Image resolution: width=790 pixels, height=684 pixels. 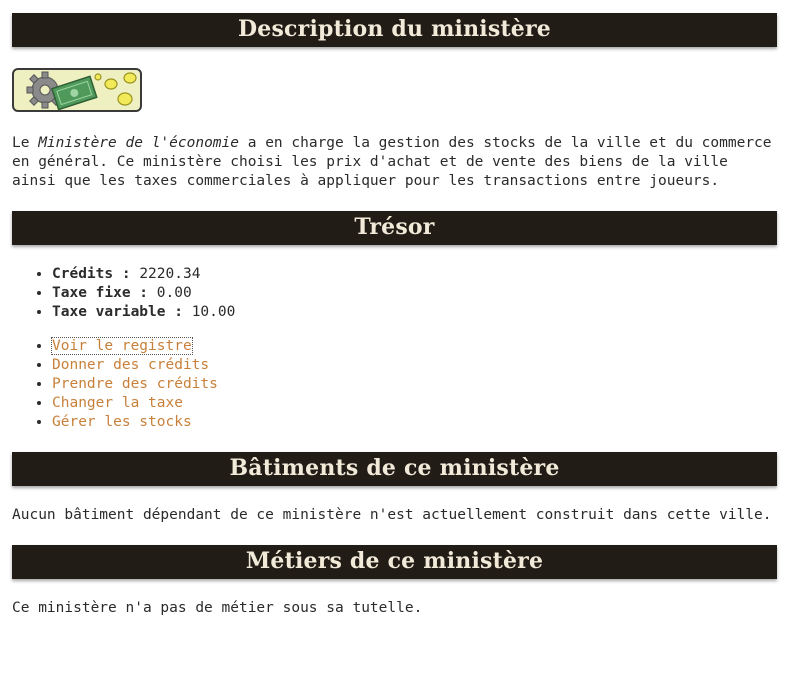 I want to click on economy-emblem-icon, so click(x=77, y=90).